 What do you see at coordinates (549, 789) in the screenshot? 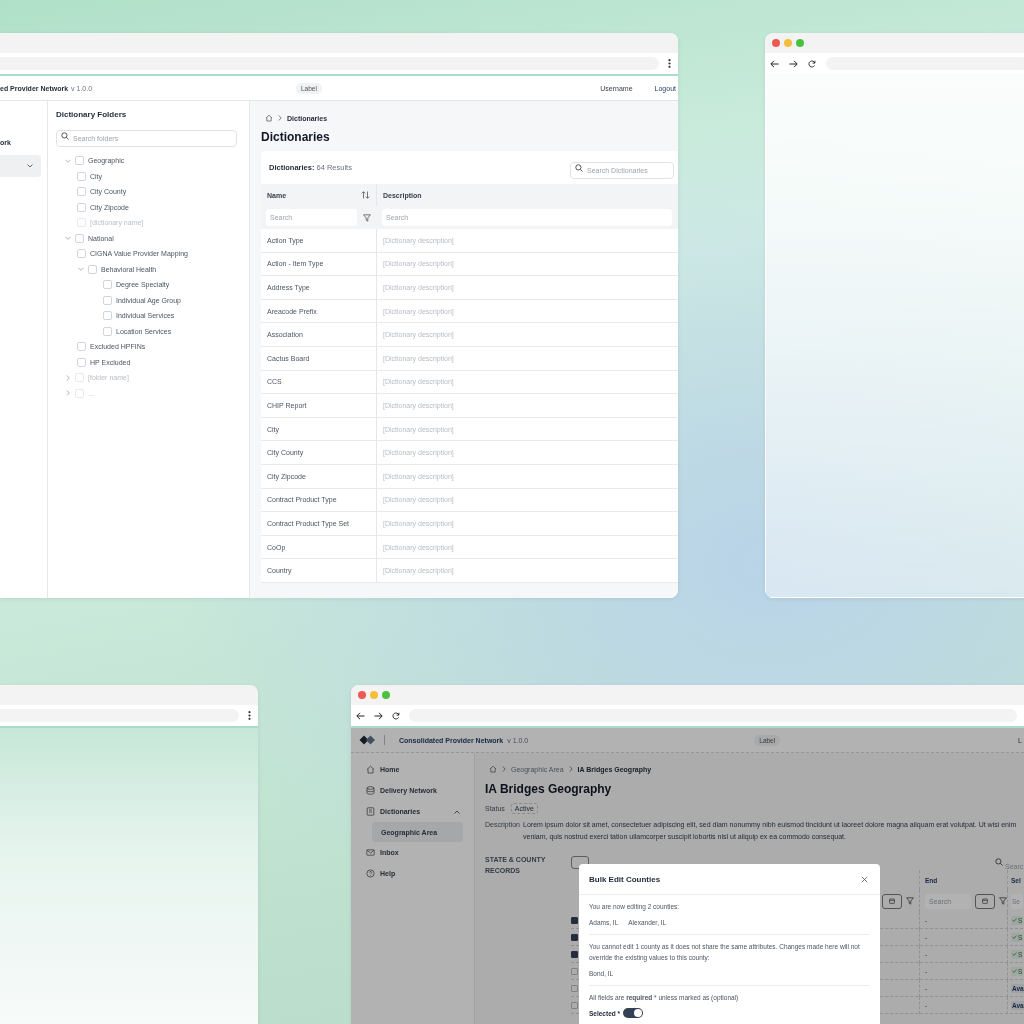
I see `page-title: IA Bridges Geography` at bounding box center [549, 789].